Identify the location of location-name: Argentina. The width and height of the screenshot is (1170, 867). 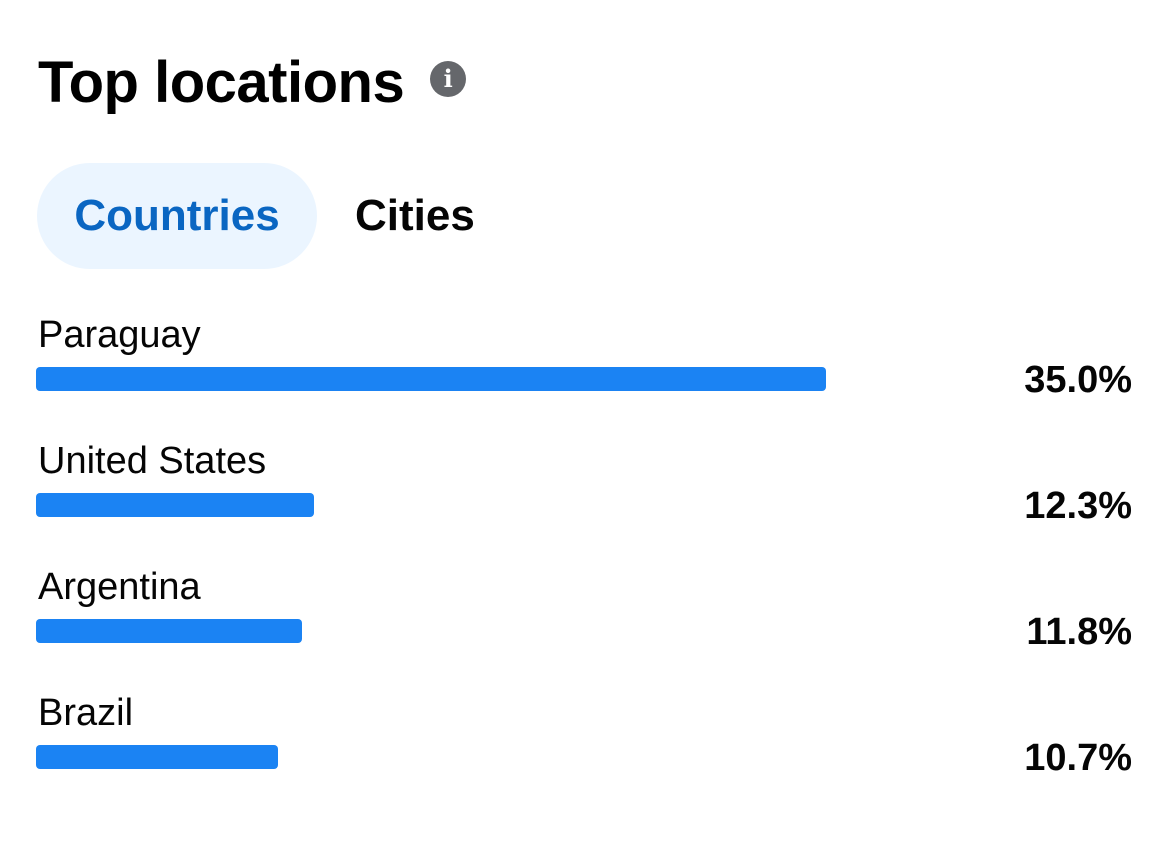
(119, 587).